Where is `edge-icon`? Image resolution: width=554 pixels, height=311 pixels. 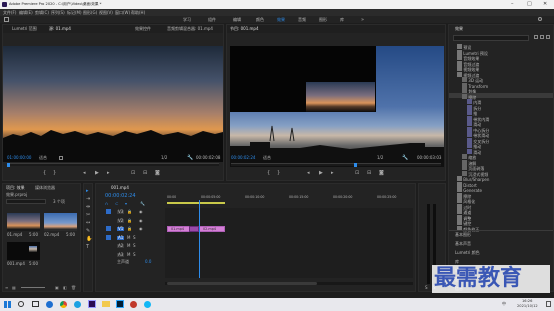 edge-icon is located at coordinates (49, 304).